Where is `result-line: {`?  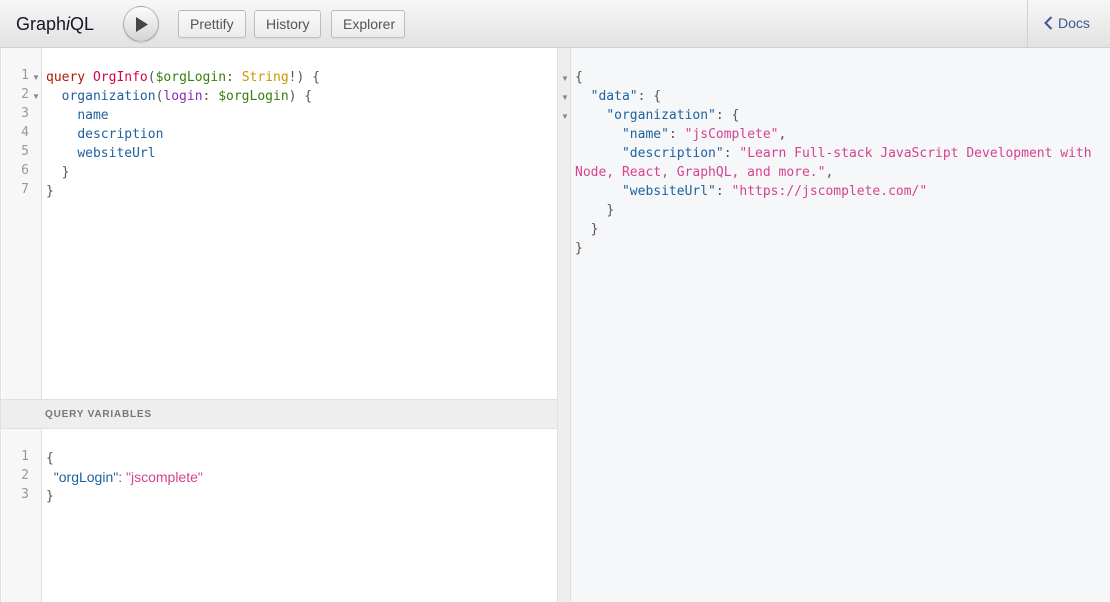
result-line: { is located at coordinates (579, 77).